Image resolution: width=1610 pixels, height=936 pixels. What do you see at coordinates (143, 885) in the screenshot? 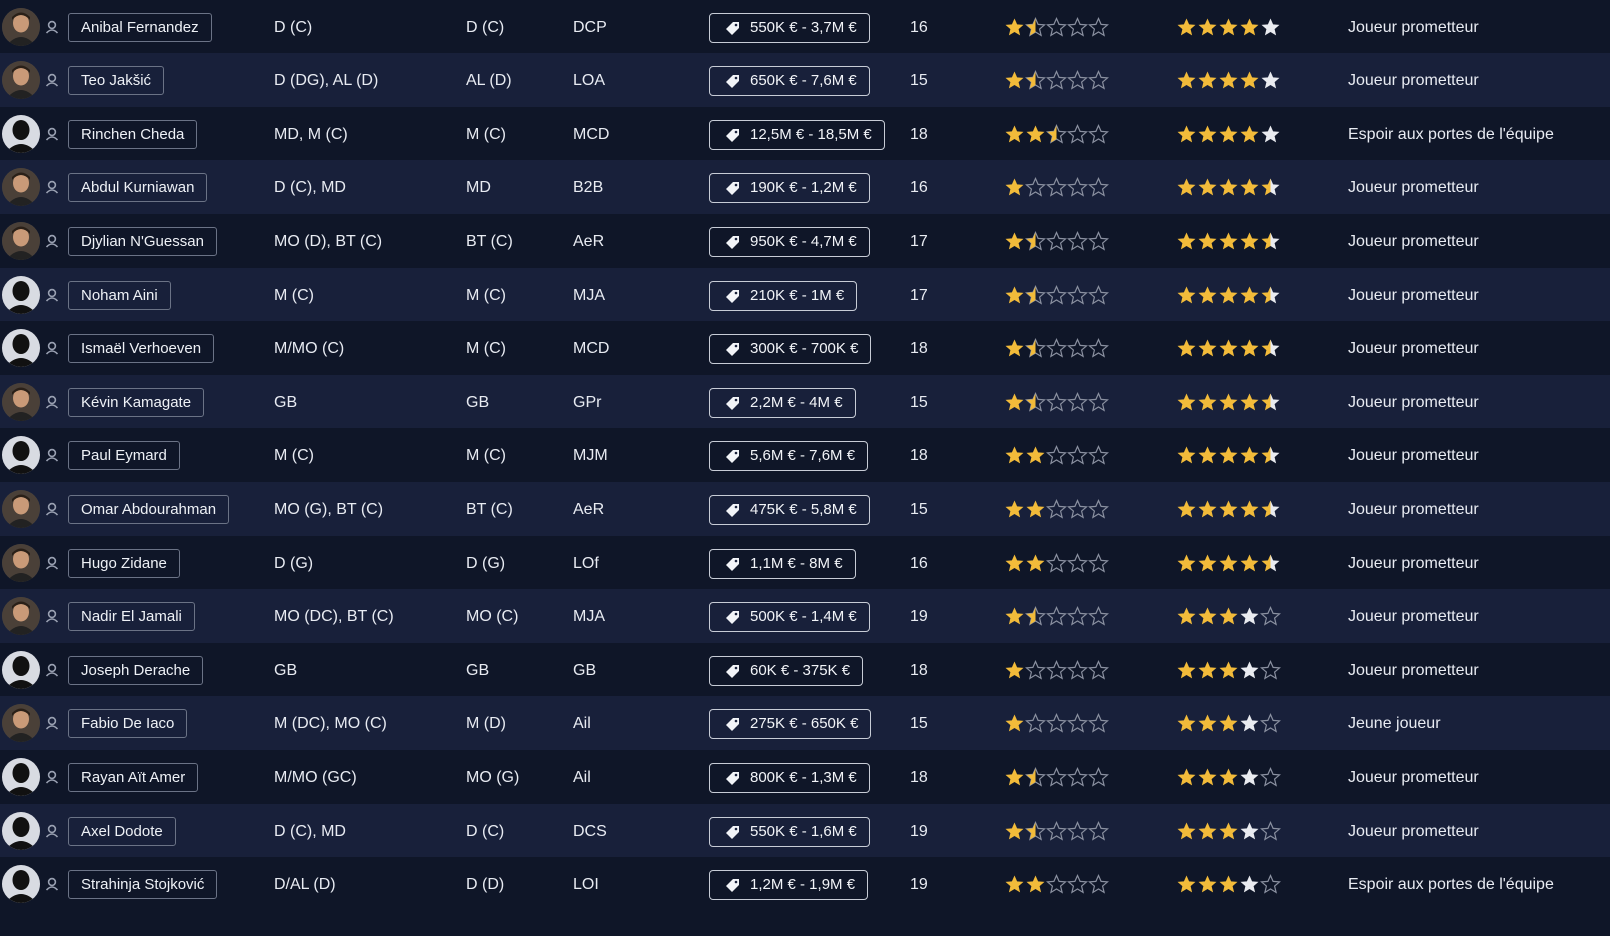
I see `player-name-button: Strahinja Stojković` at bounding box center [143, 885].